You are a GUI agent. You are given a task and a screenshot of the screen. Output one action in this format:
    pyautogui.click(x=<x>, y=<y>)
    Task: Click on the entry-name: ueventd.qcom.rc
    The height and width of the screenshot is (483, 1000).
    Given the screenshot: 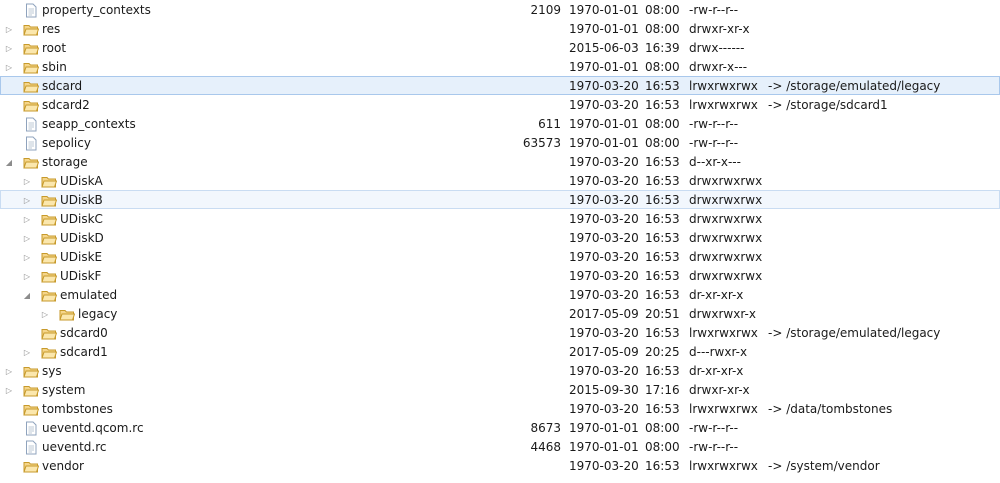 What is the action you would take?
    pyautogui.click(x=93, y=428)
    